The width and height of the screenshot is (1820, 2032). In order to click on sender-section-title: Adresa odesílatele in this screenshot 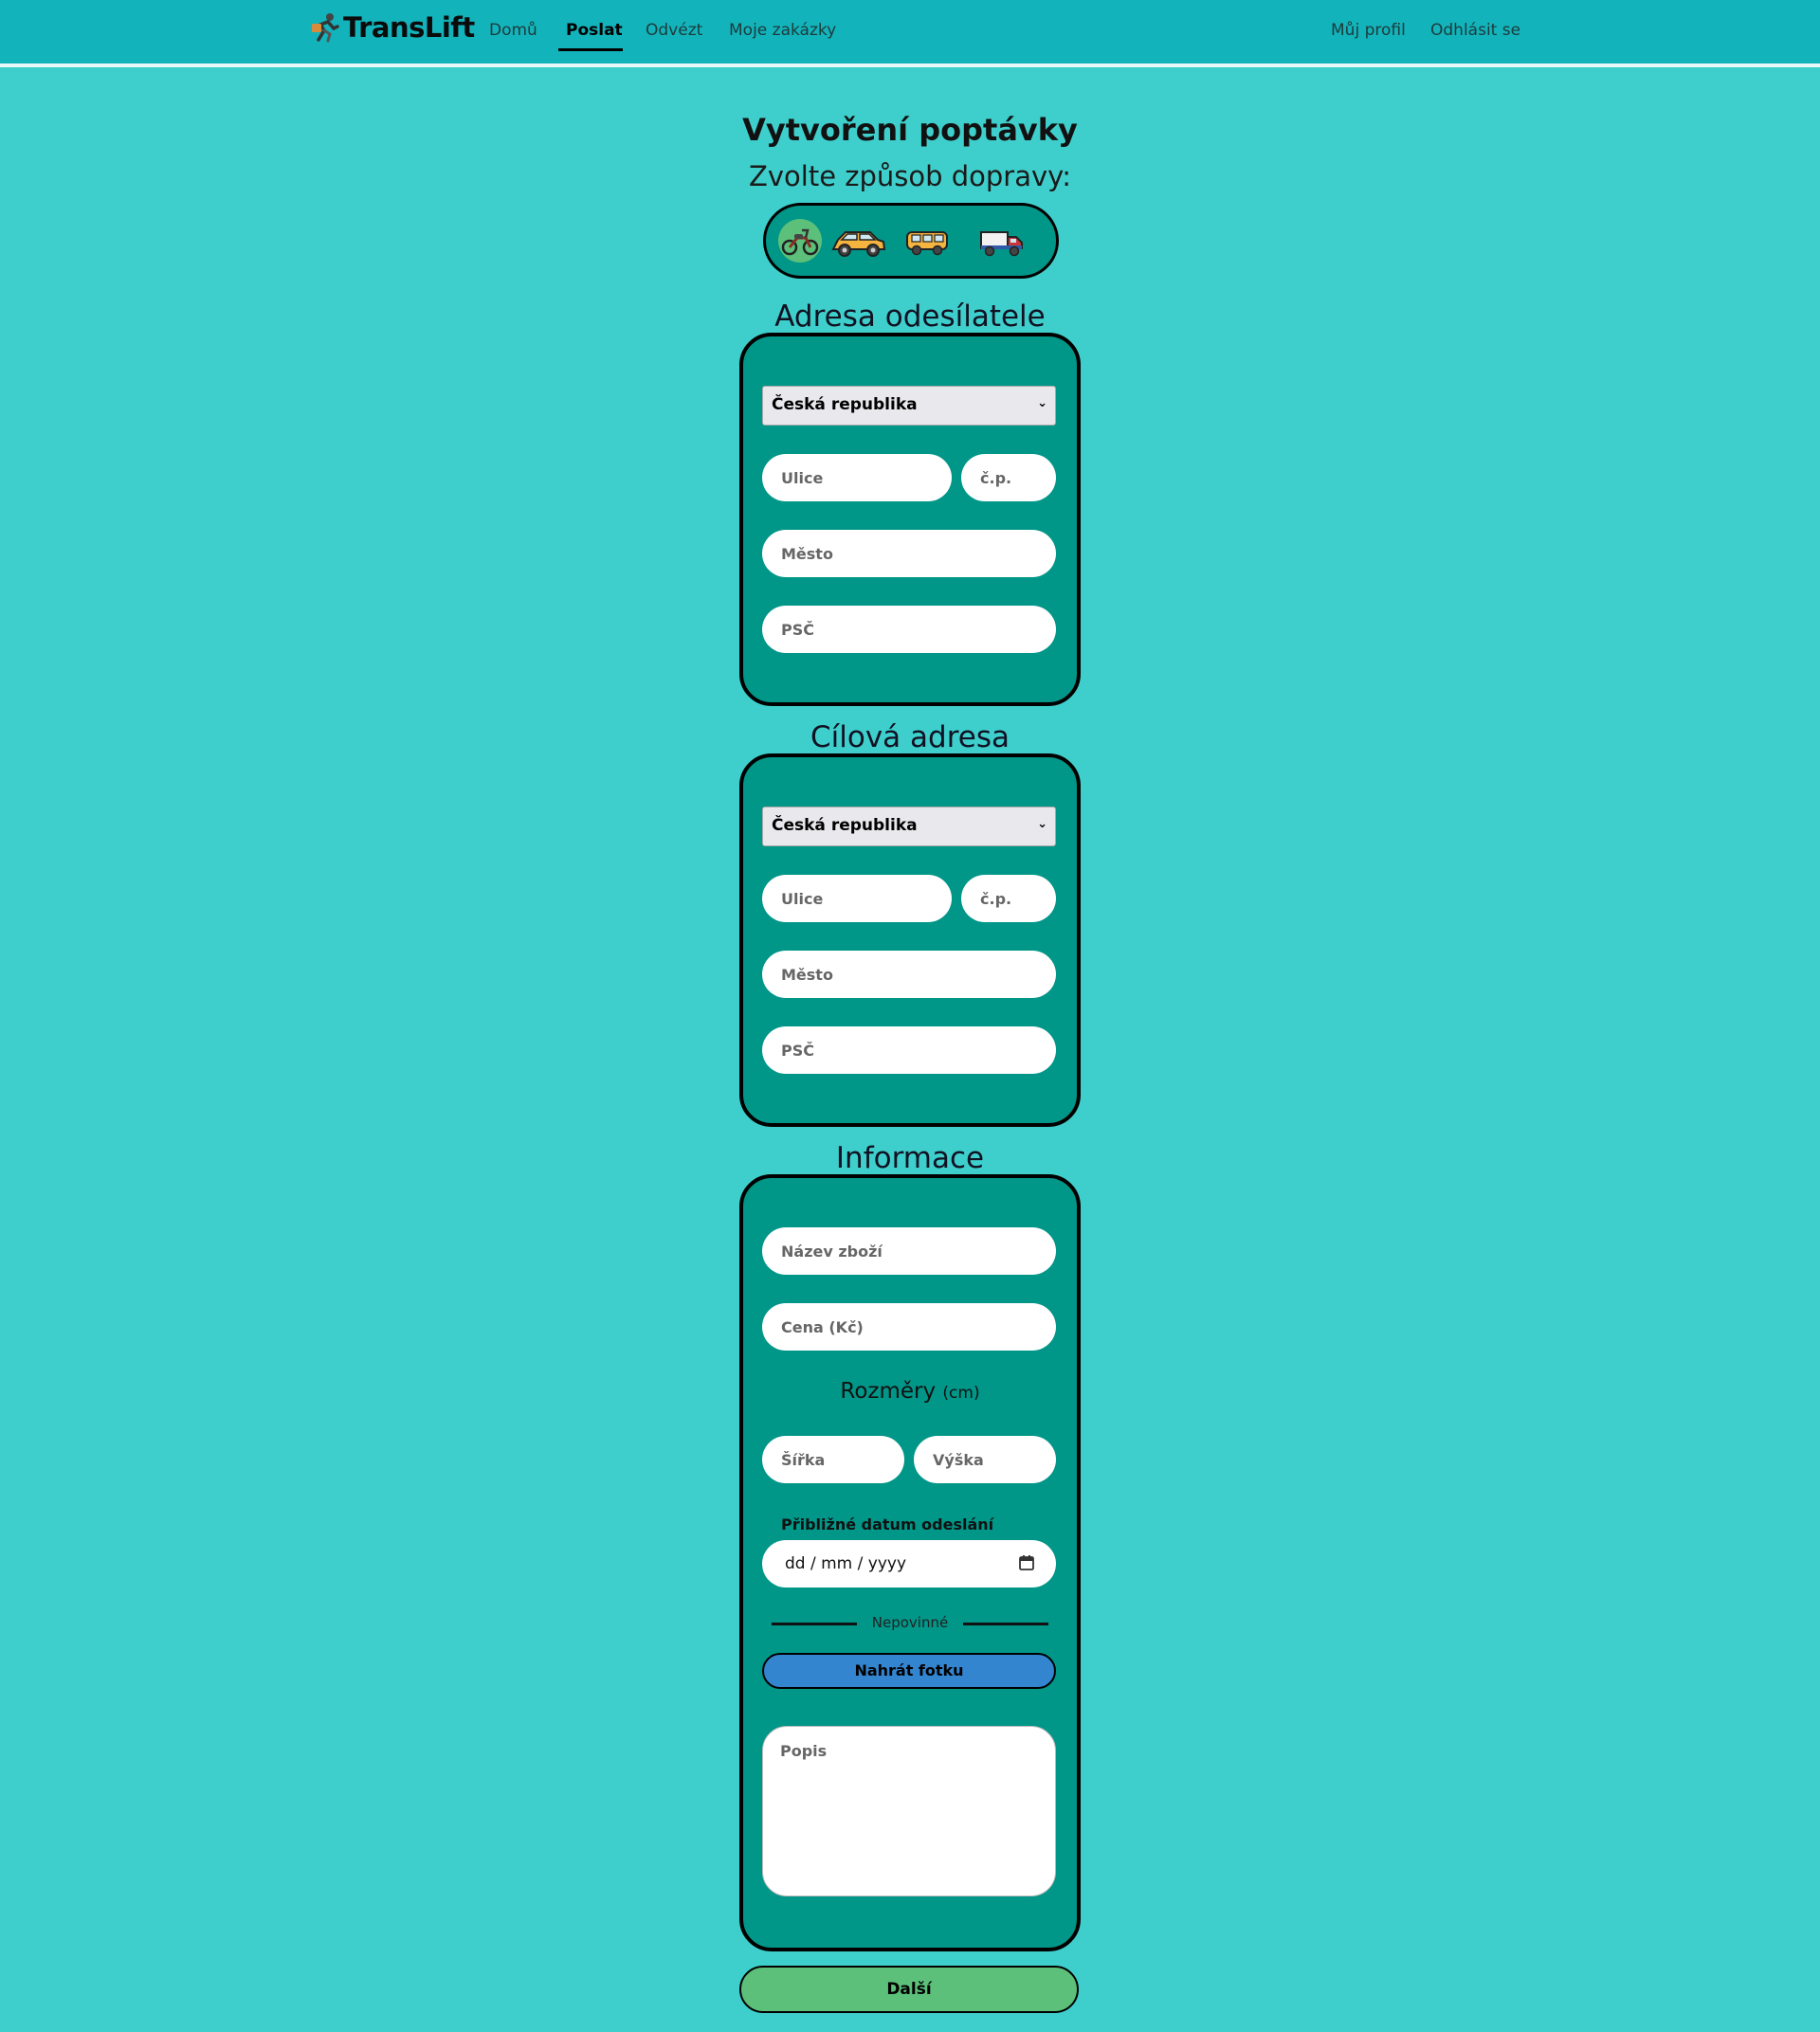, I will do `click(910, 316)`.